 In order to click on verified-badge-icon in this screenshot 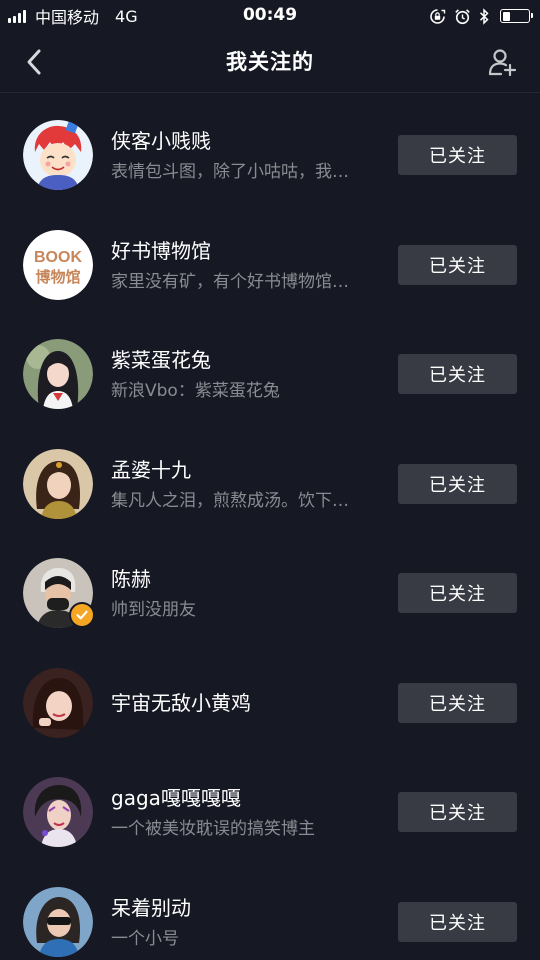, I will do `click(82, 615)`.